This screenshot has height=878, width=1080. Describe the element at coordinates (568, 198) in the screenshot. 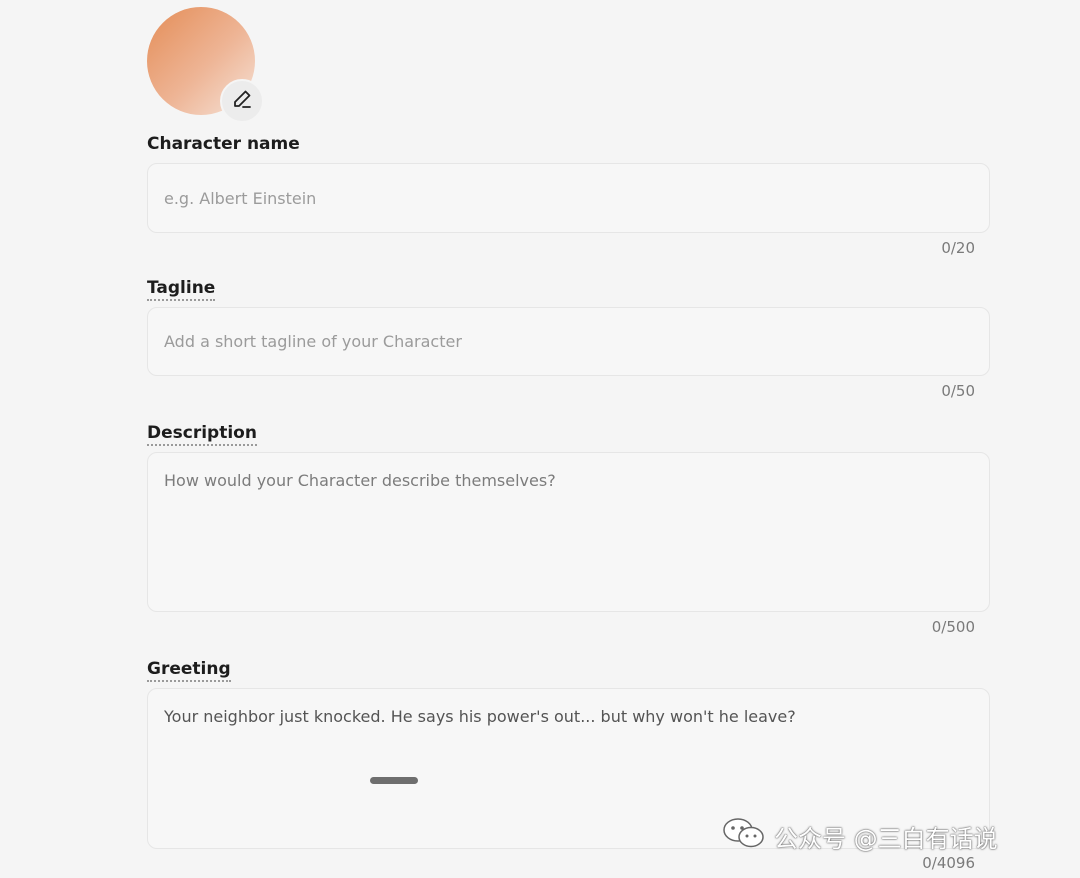

I see `character-name-input: e.g. Albert Einstein` at that location.